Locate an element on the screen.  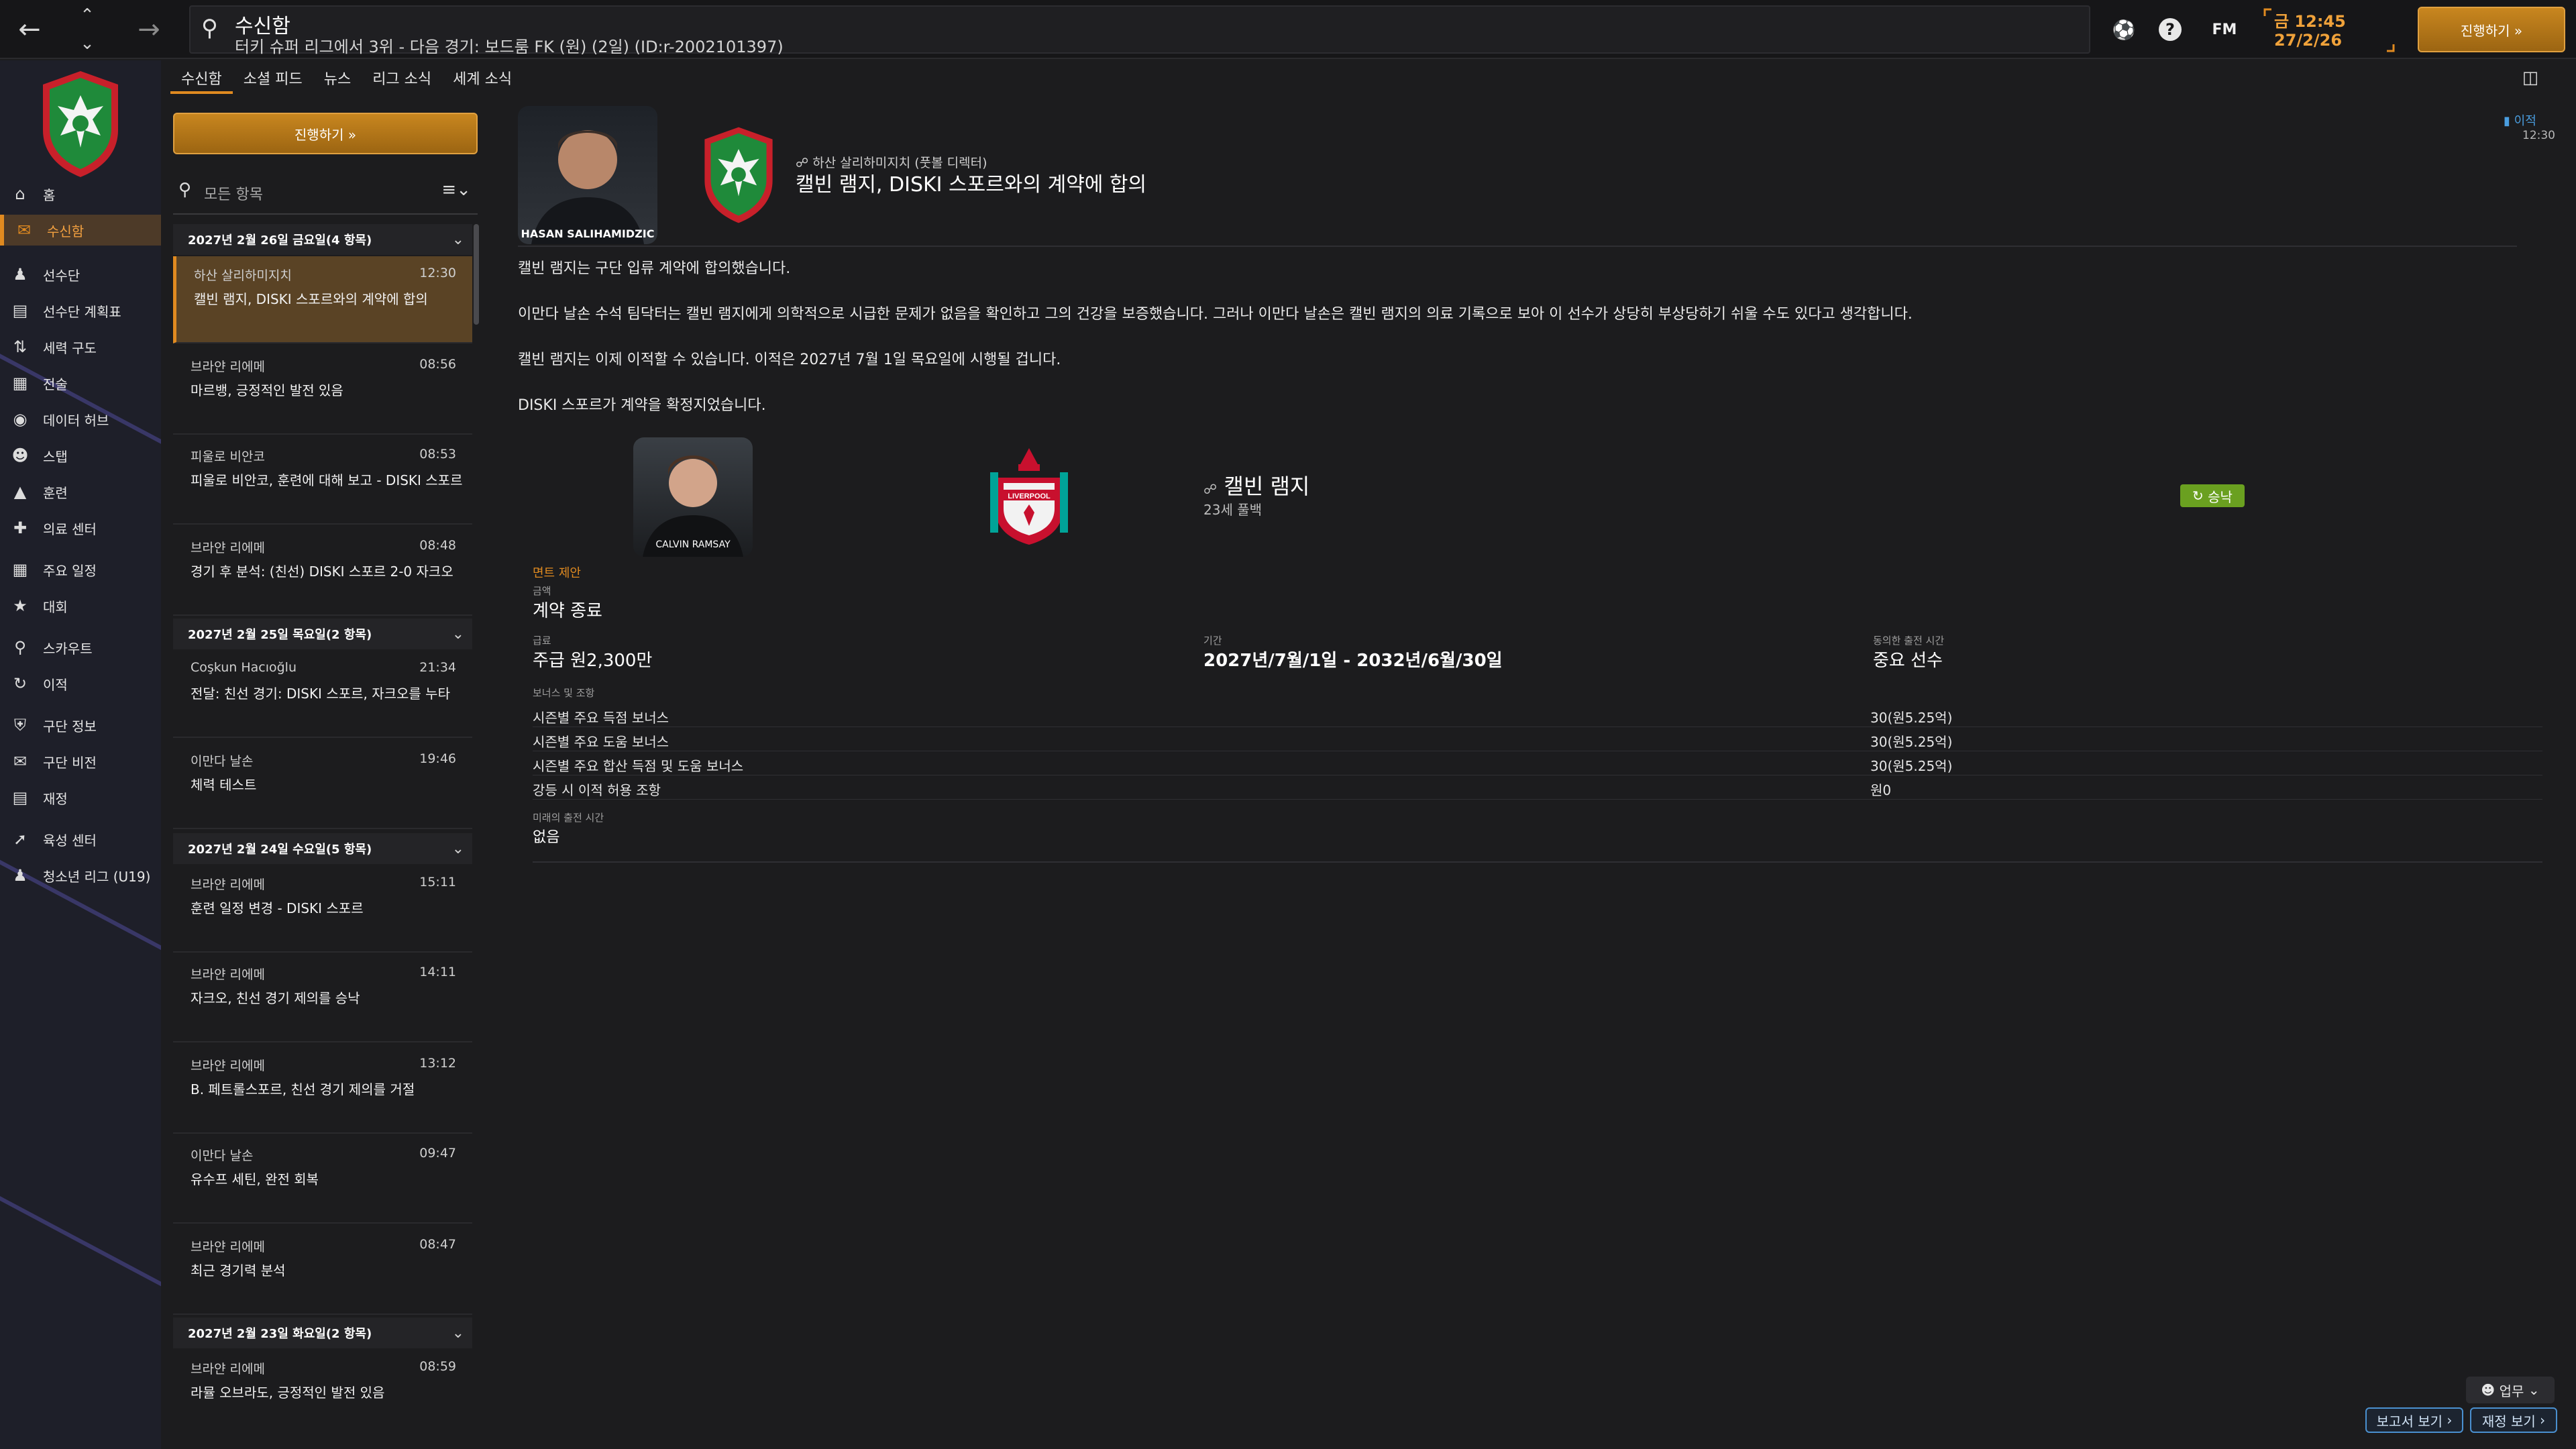
message-subject: 라뮬 오브라도, 긍정적인 발전 있음 is located at coordinates (288, 1393).